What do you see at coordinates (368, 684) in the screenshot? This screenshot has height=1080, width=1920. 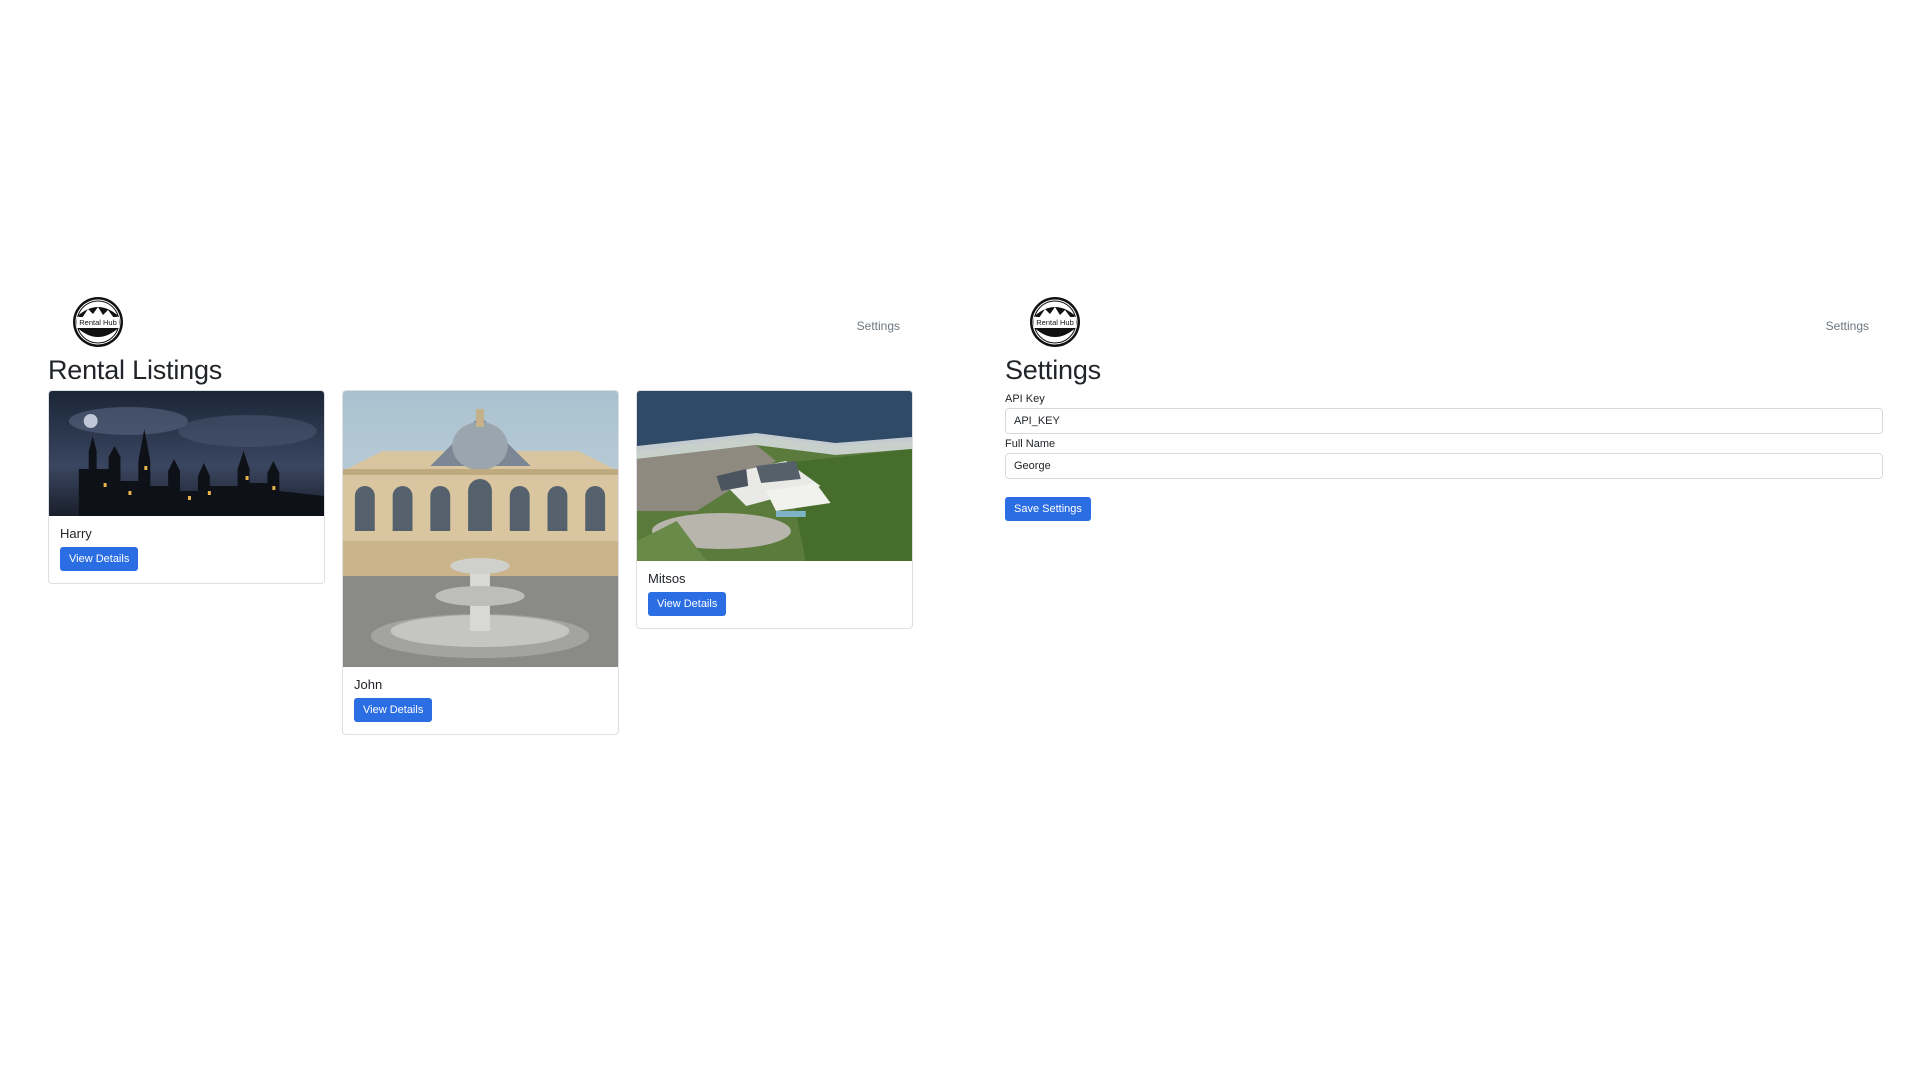 I see `listing-title: John` at bounding box center [368, 684].